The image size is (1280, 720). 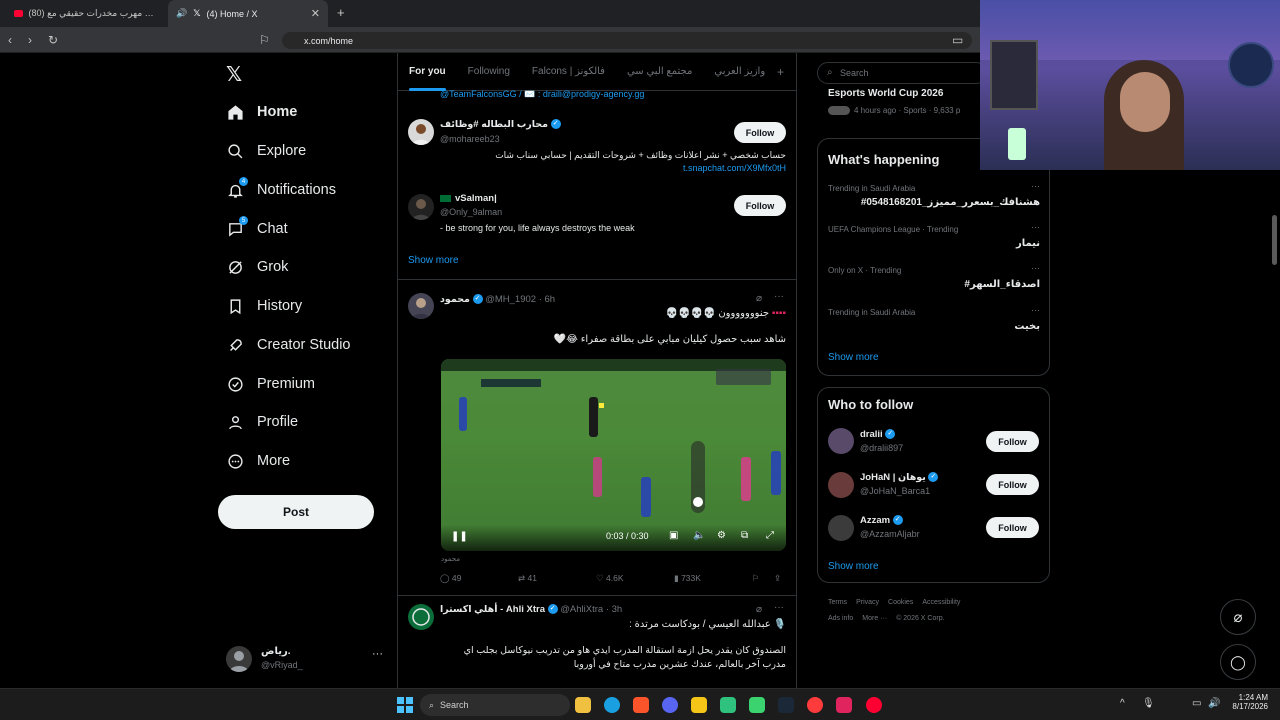 I want to click on share-icon: ⇪, so click(x=777, y=578).